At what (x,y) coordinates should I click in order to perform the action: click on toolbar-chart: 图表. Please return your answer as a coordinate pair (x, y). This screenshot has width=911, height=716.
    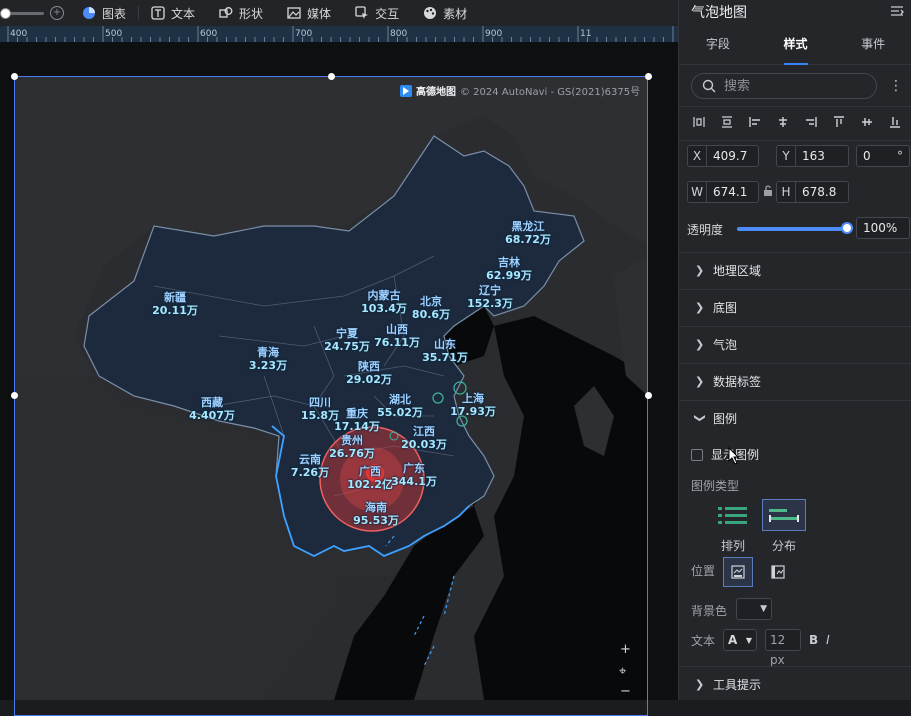
    Looking at the image, I should click on (104, 13).